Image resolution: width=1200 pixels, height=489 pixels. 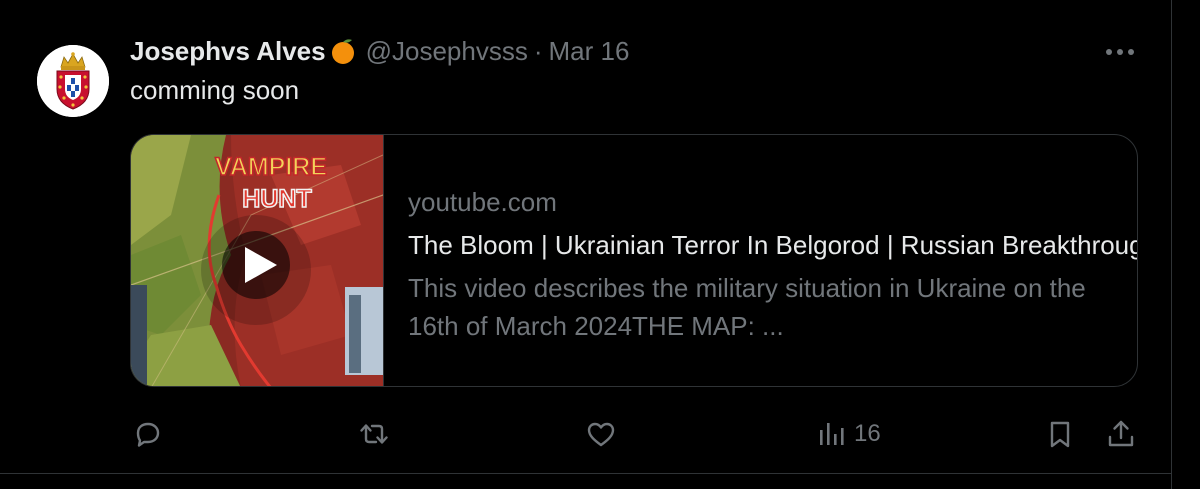 I want to click on reply-icon, so click(x=148, y=434).